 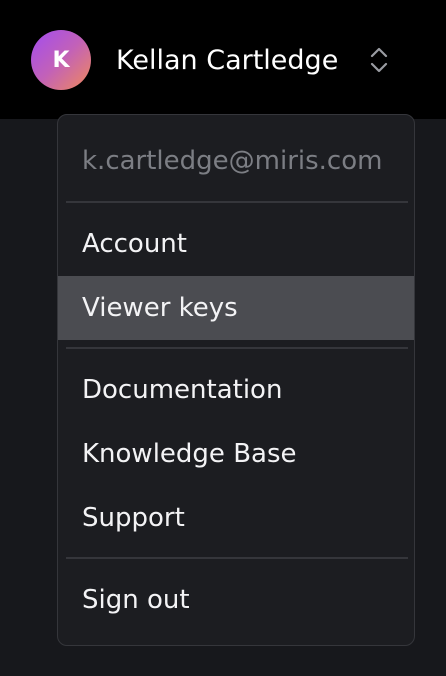 I want to click on chevron-up-down-icon, so click(x=379, y=60).